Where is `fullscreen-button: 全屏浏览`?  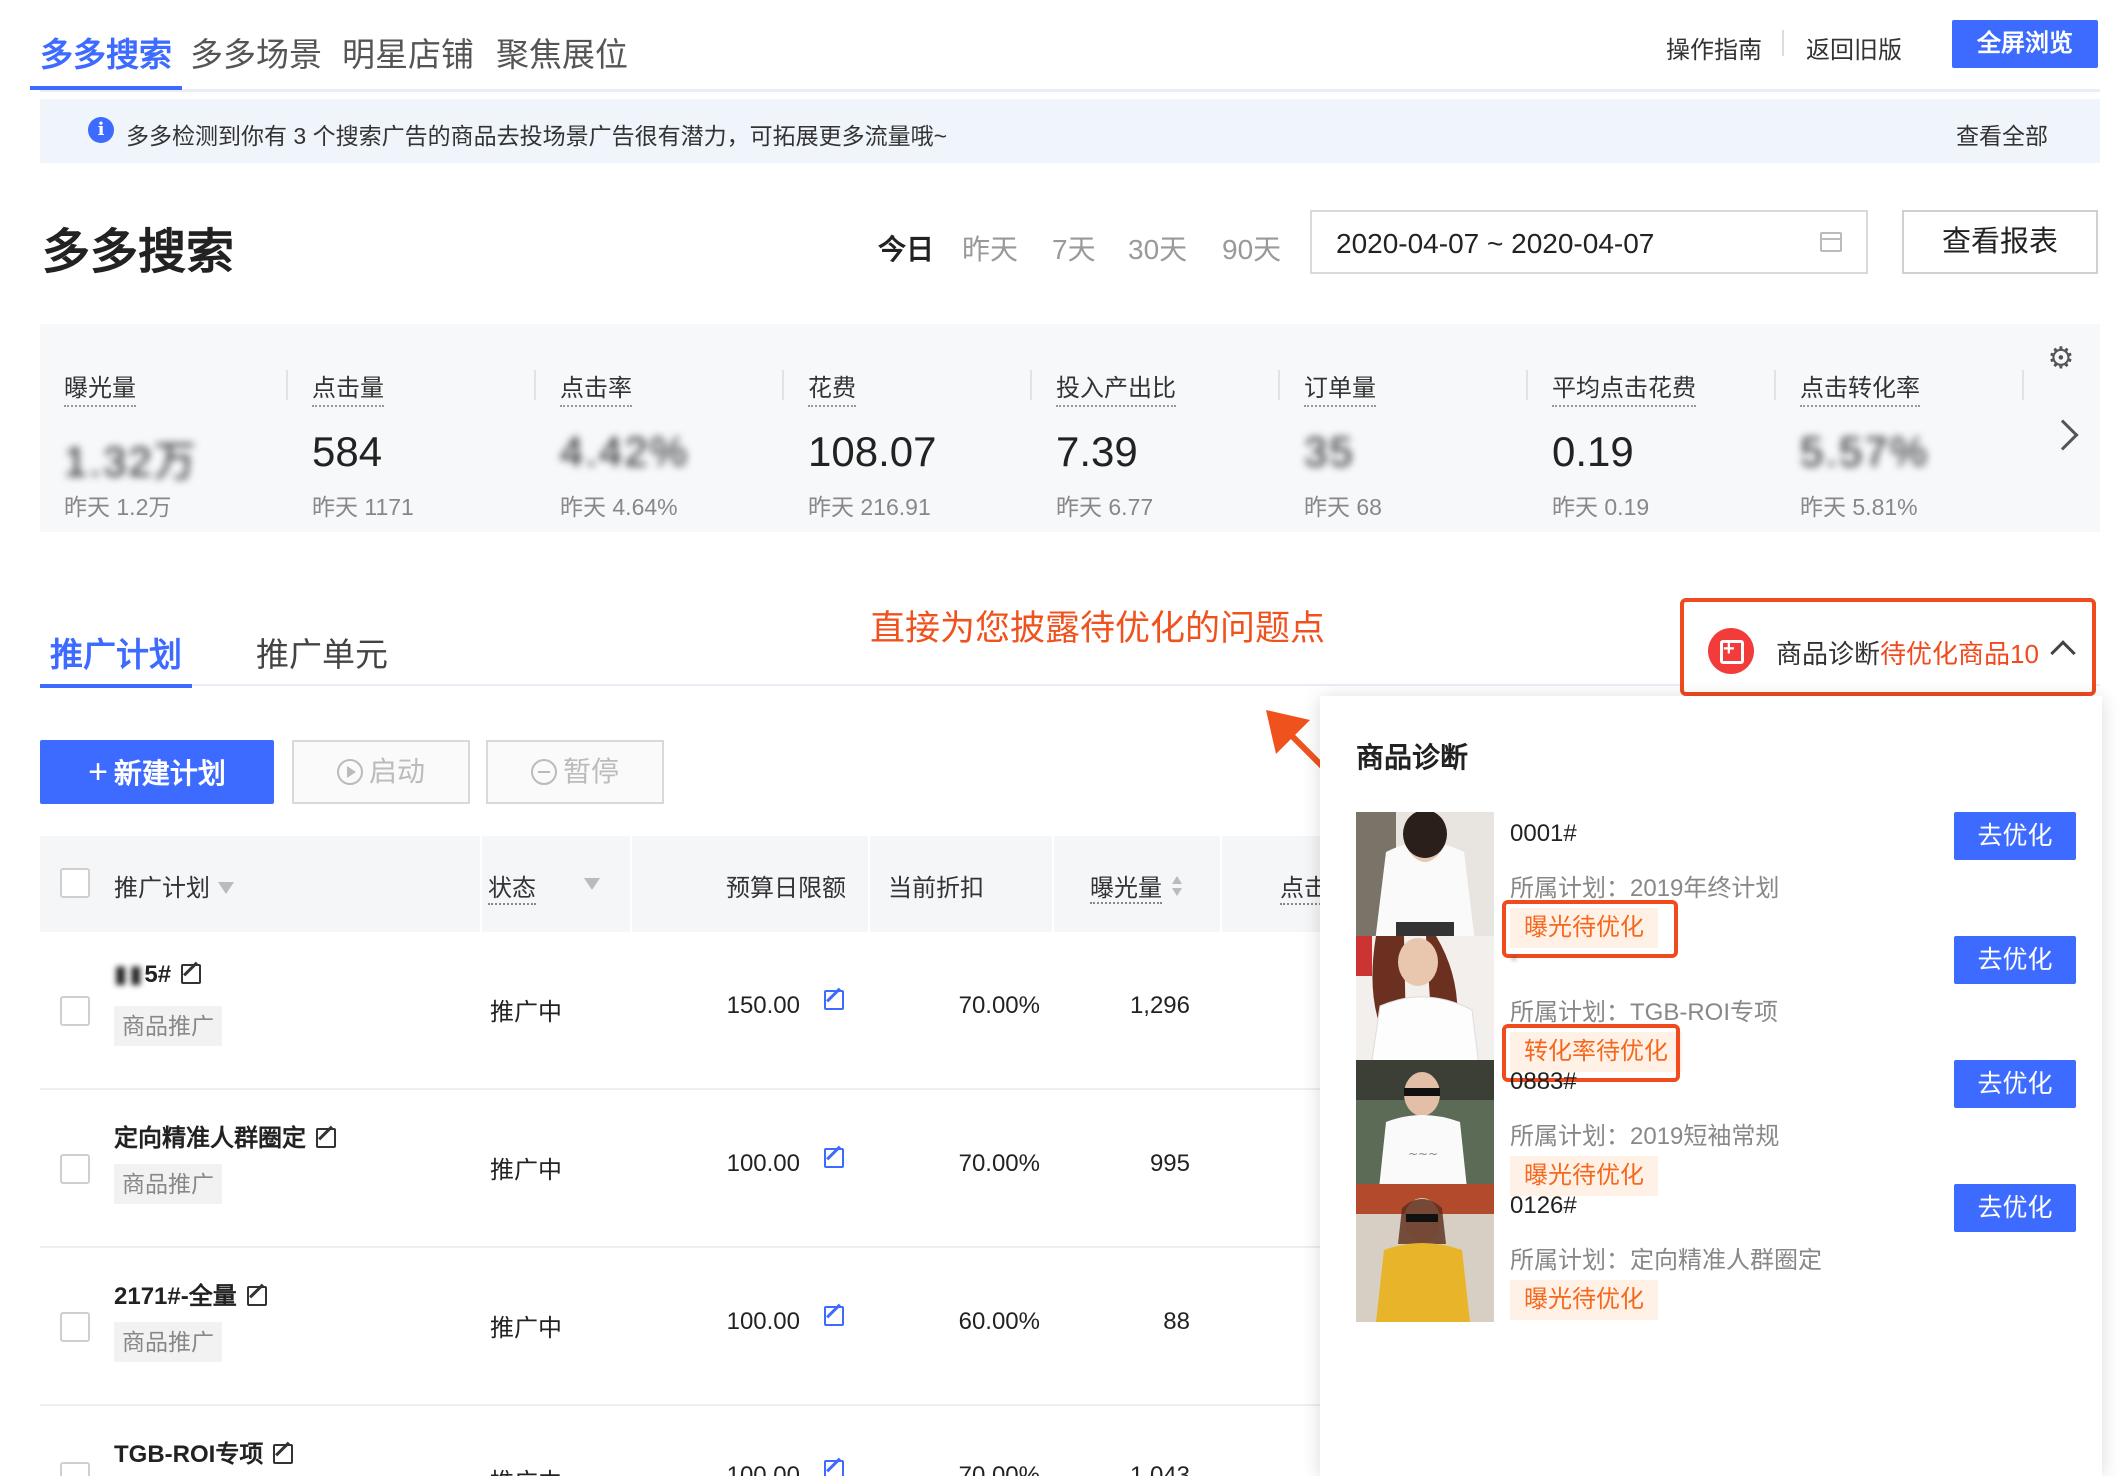 fullscreen-button: 全屏浏览 is located at coordinates (2025, 44).